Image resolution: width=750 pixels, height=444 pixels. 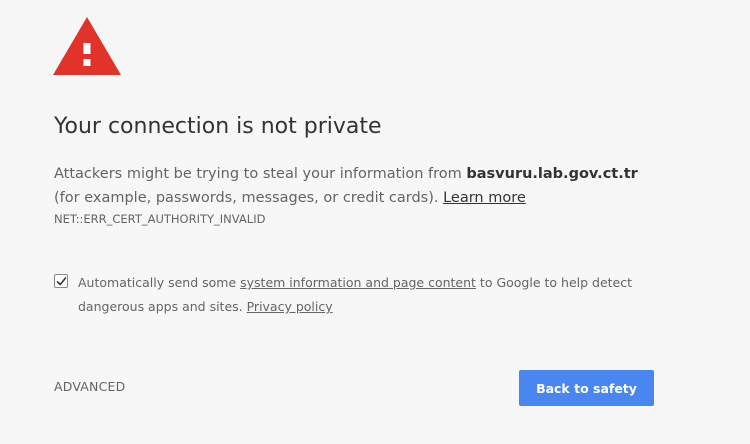 What do you see at coordinates (586, 388) in the screenshot?
I see `back-to-safety-button: Back to safety` at bounding box center [586, 388].